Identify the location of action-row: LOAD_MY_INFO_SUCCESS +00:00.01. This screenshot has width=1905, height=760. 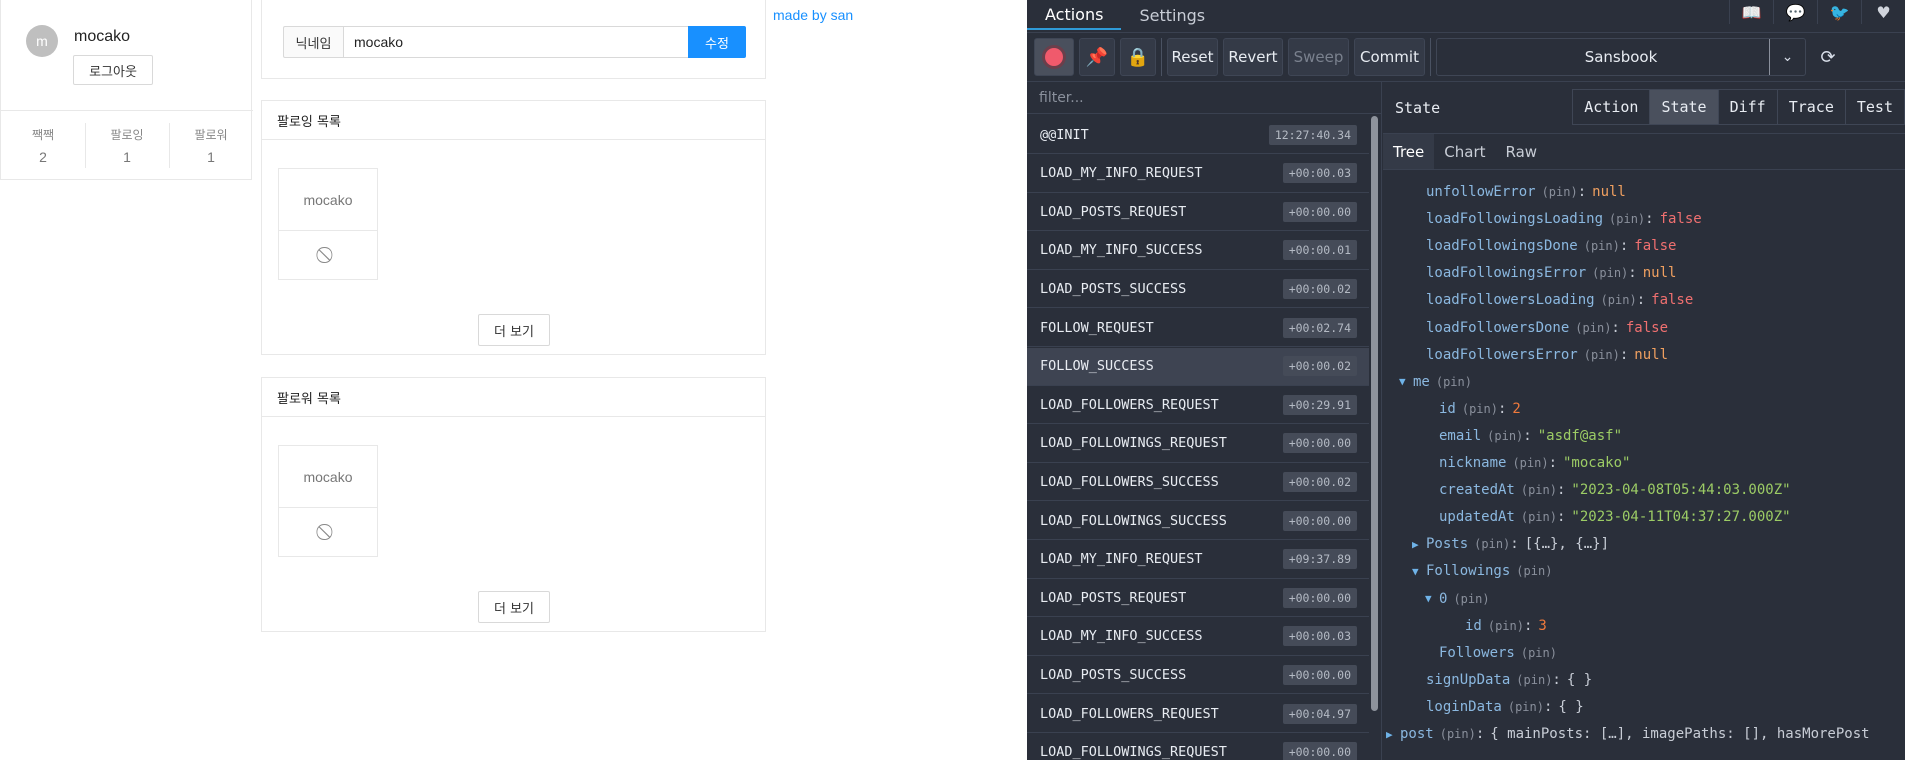
(1198, 251).